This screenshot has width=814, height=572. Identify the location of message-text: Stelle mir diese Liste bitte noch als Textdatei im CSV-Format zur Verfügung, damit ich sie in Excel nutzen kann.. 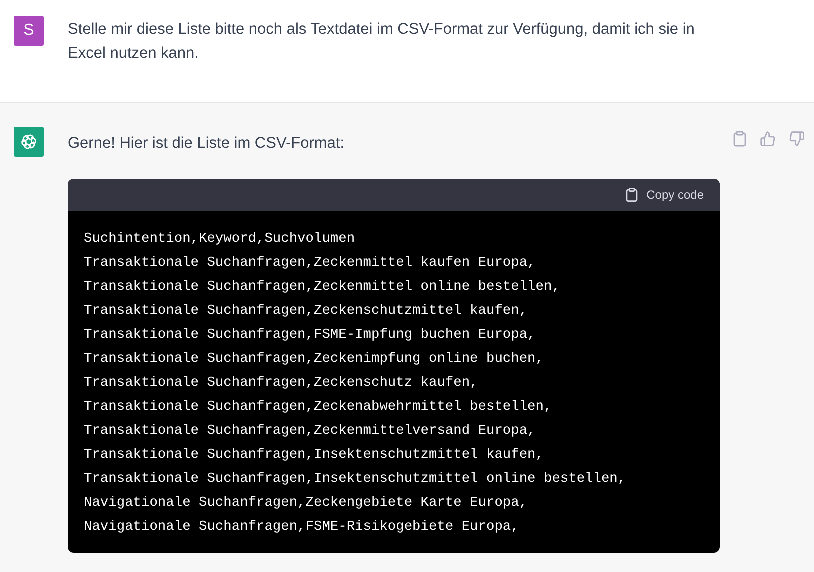
(382, 42).